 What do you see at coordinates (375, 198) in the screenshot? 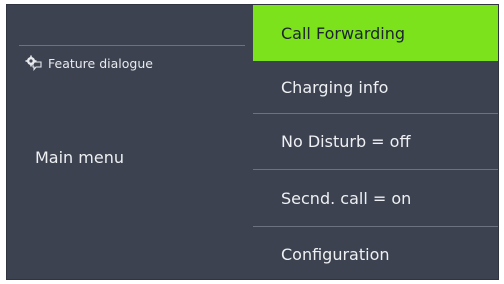
I see `menu-item-second-call: Secnd. call = on` at bounding box center [375, 198].